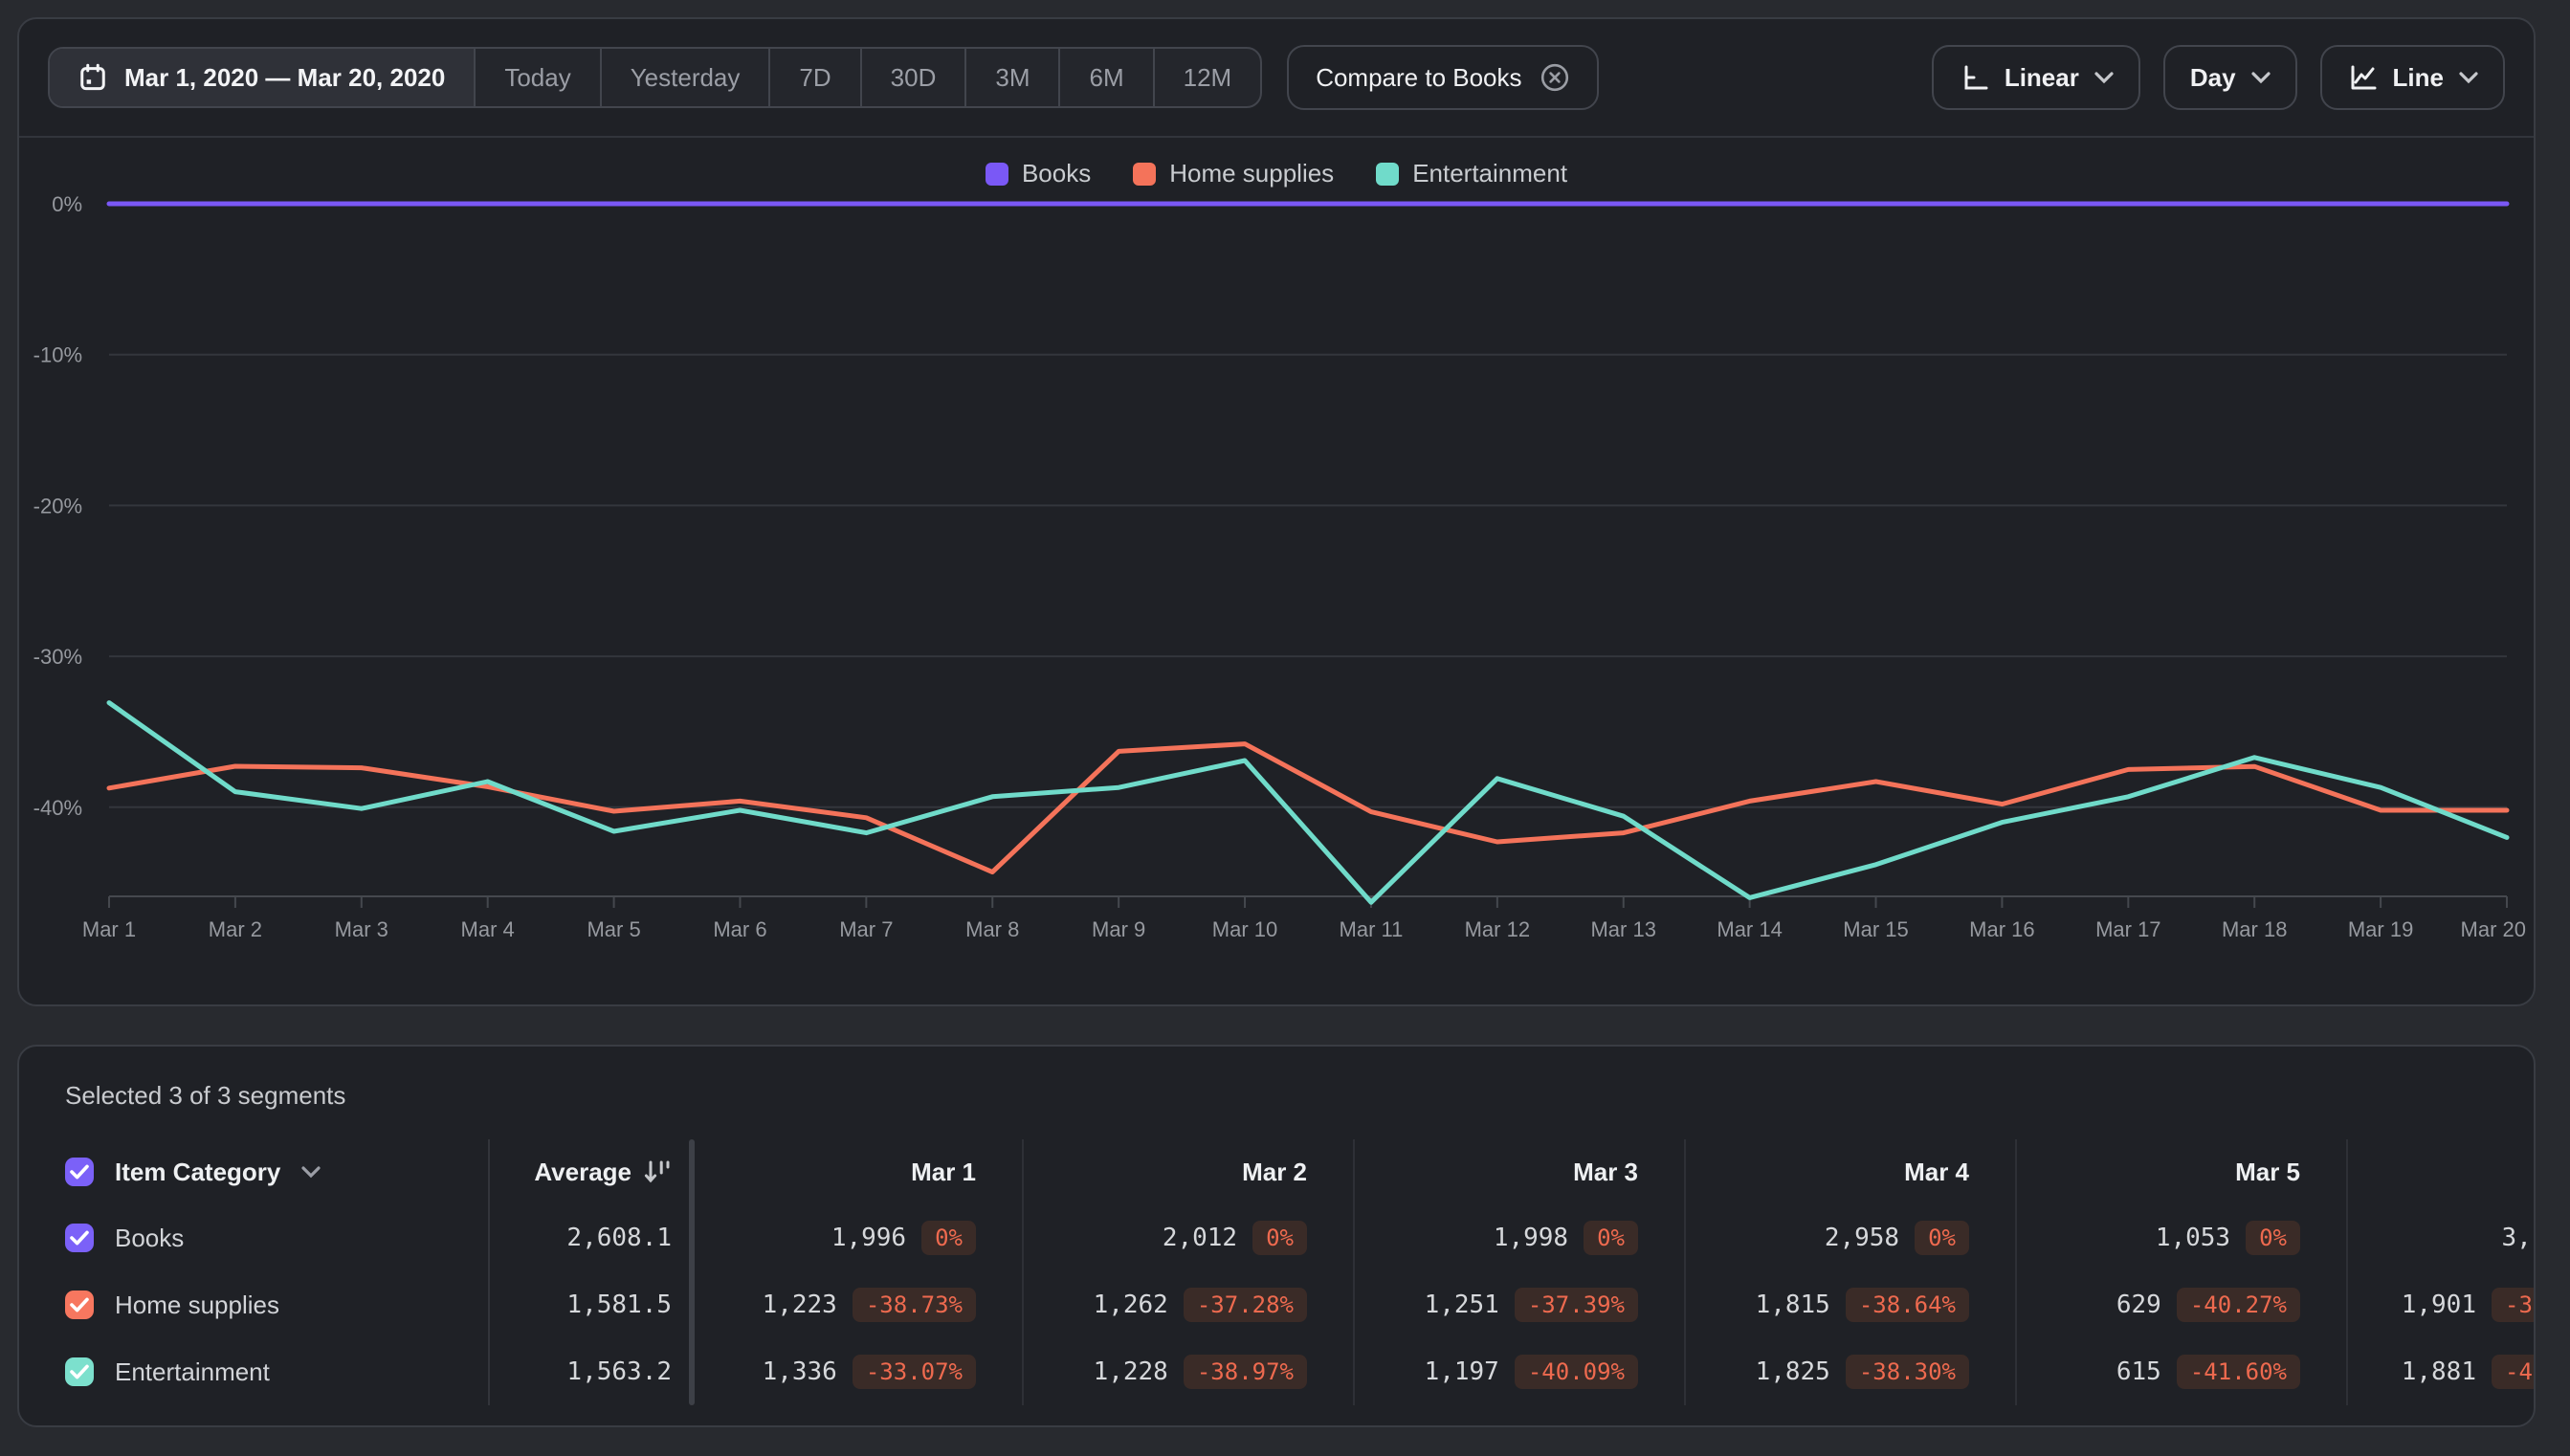 The image size is (2570, 1456). What do you see at coordinates (2035, 78) in the screenshot?
I see `scale-select: Linear` at bounding box center [2035, 78].